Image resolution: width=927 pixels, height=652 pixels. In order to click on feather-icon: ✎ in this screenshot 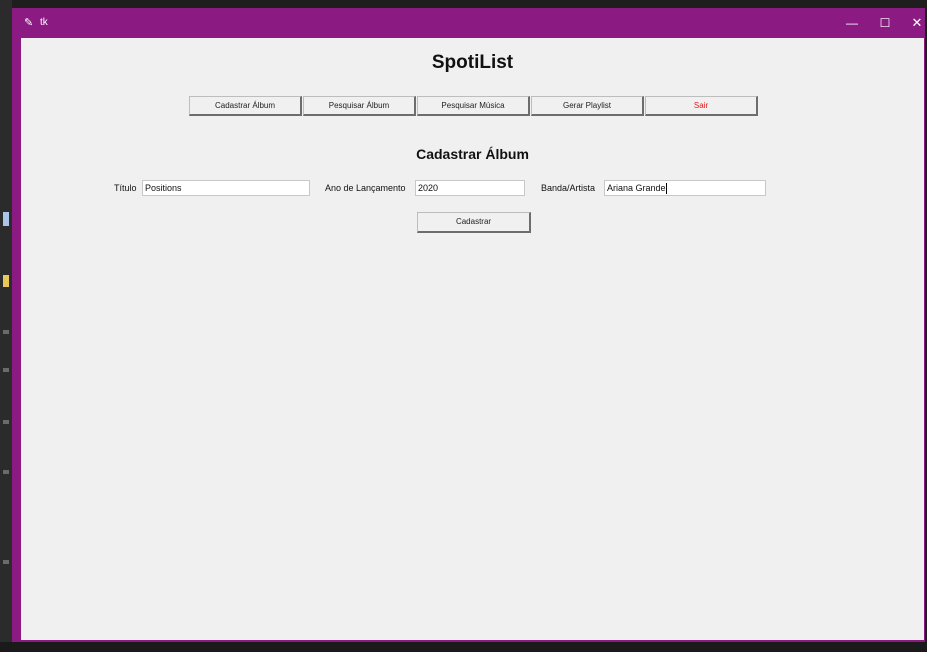, I will do `click(29, 23)`.